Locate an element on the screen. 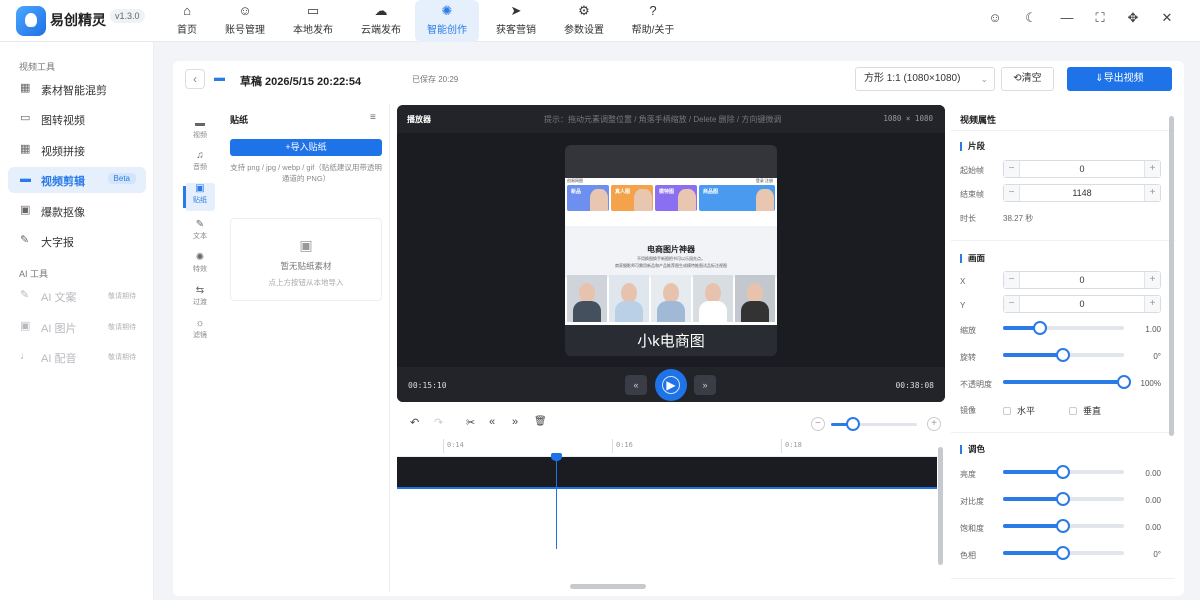  monitor-icon: ▭ is located at coordinates (313, 10).